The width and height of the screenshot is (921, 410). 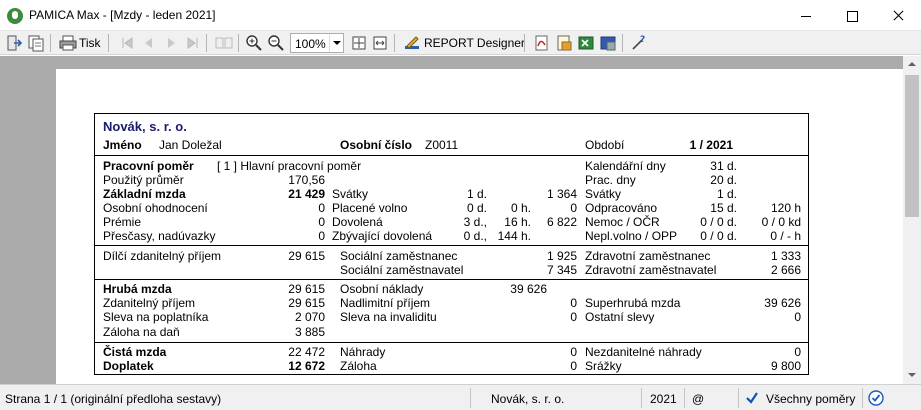 I want to click on help-icon: ?, so click(x=639, y=43).